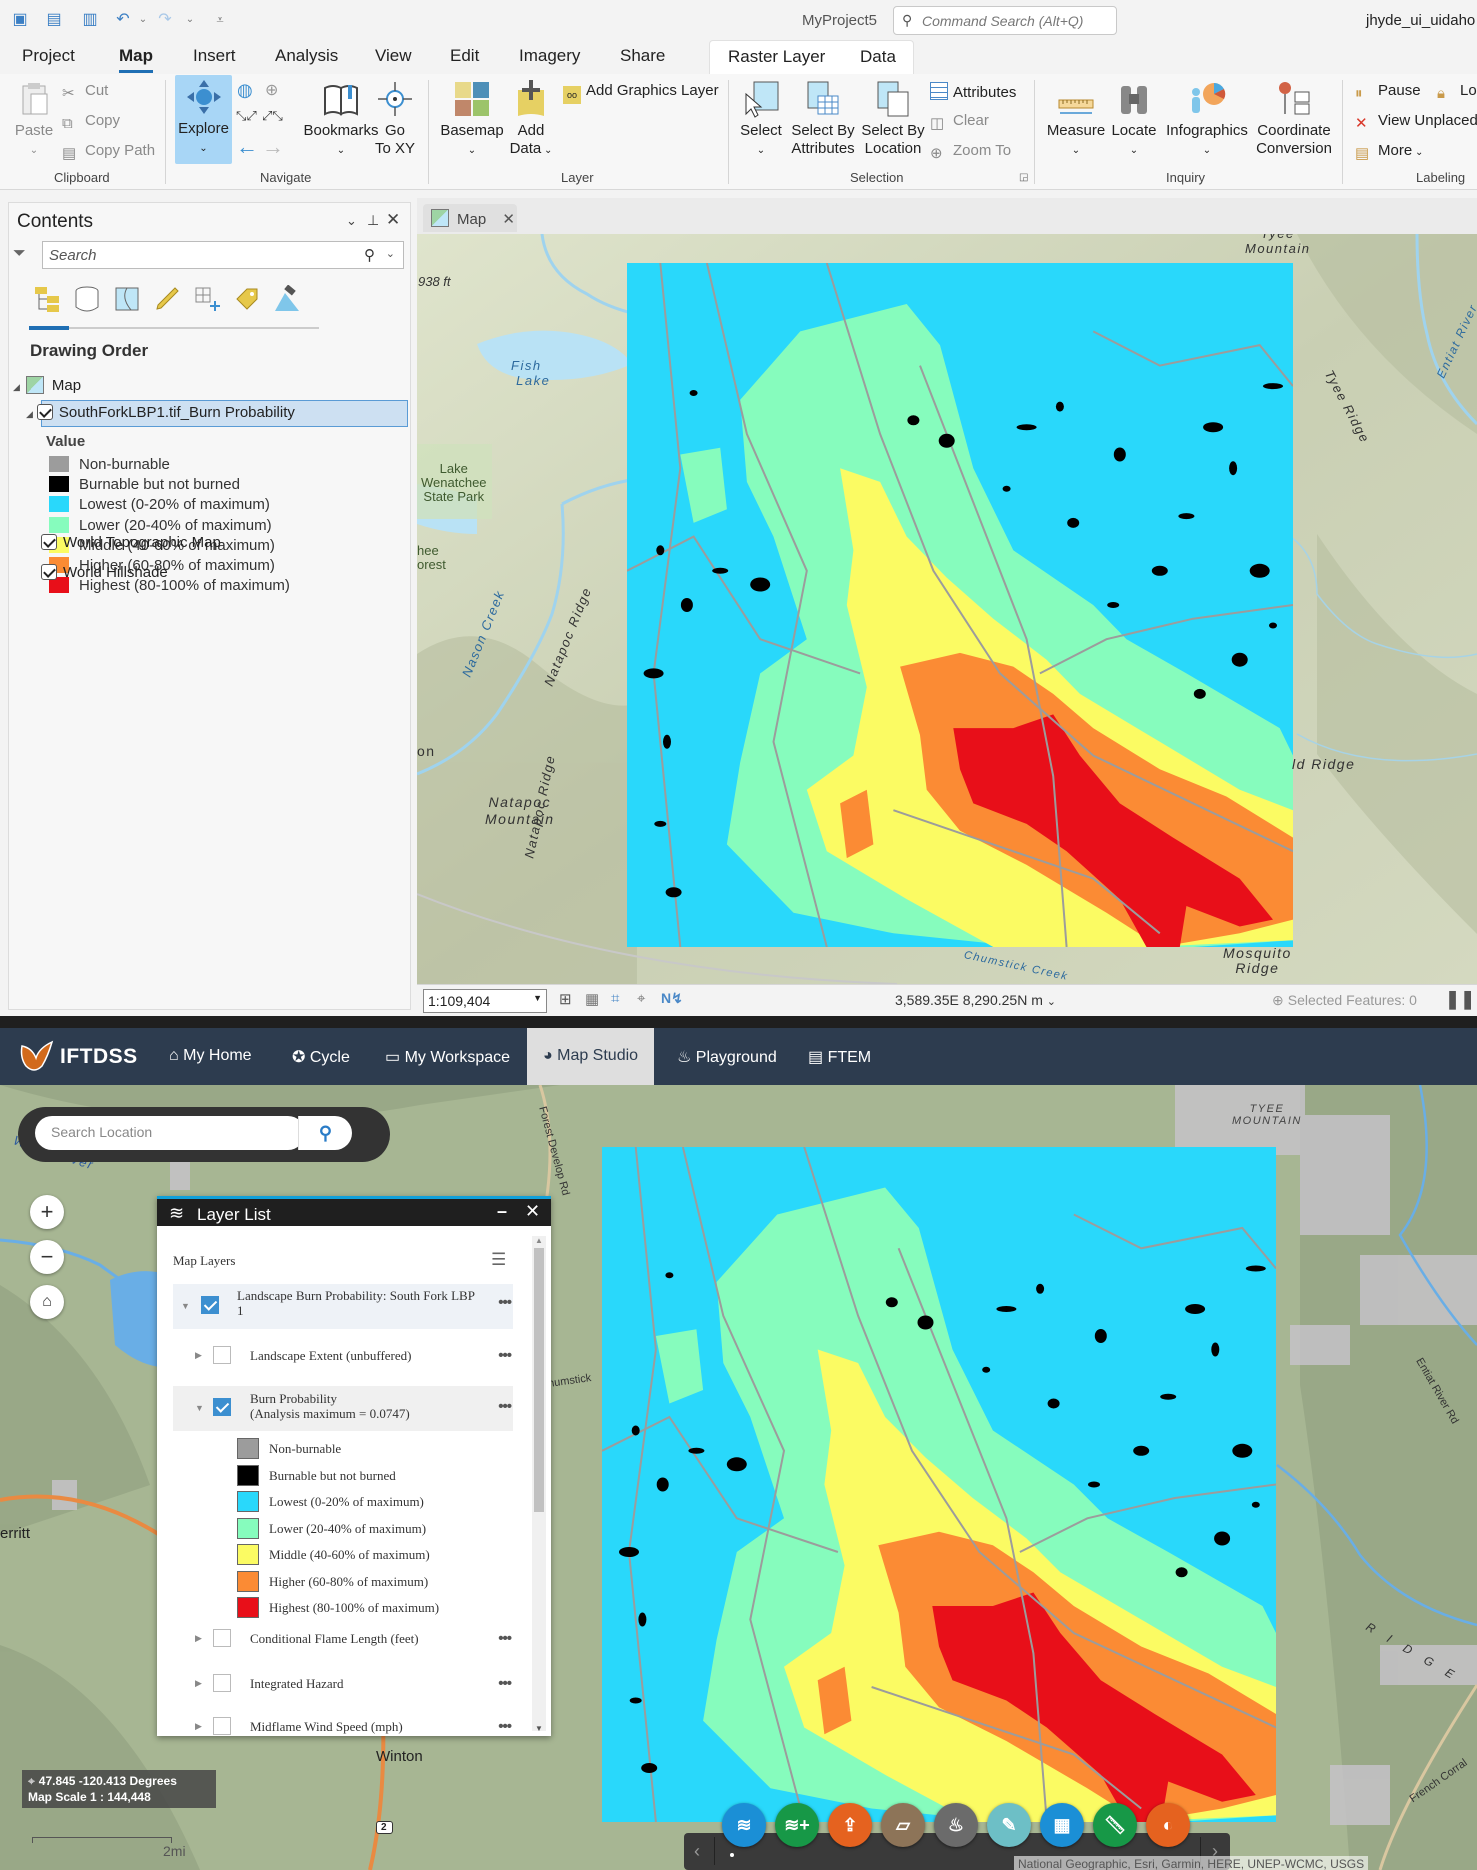 The width and height of the screenshot is (1477, 1870). What do you see at coordinates (485, 1001) in the screenshot?
I see `map-scale-dropdown: 1:109,404 ▼` at bounding box center [485, 1001].